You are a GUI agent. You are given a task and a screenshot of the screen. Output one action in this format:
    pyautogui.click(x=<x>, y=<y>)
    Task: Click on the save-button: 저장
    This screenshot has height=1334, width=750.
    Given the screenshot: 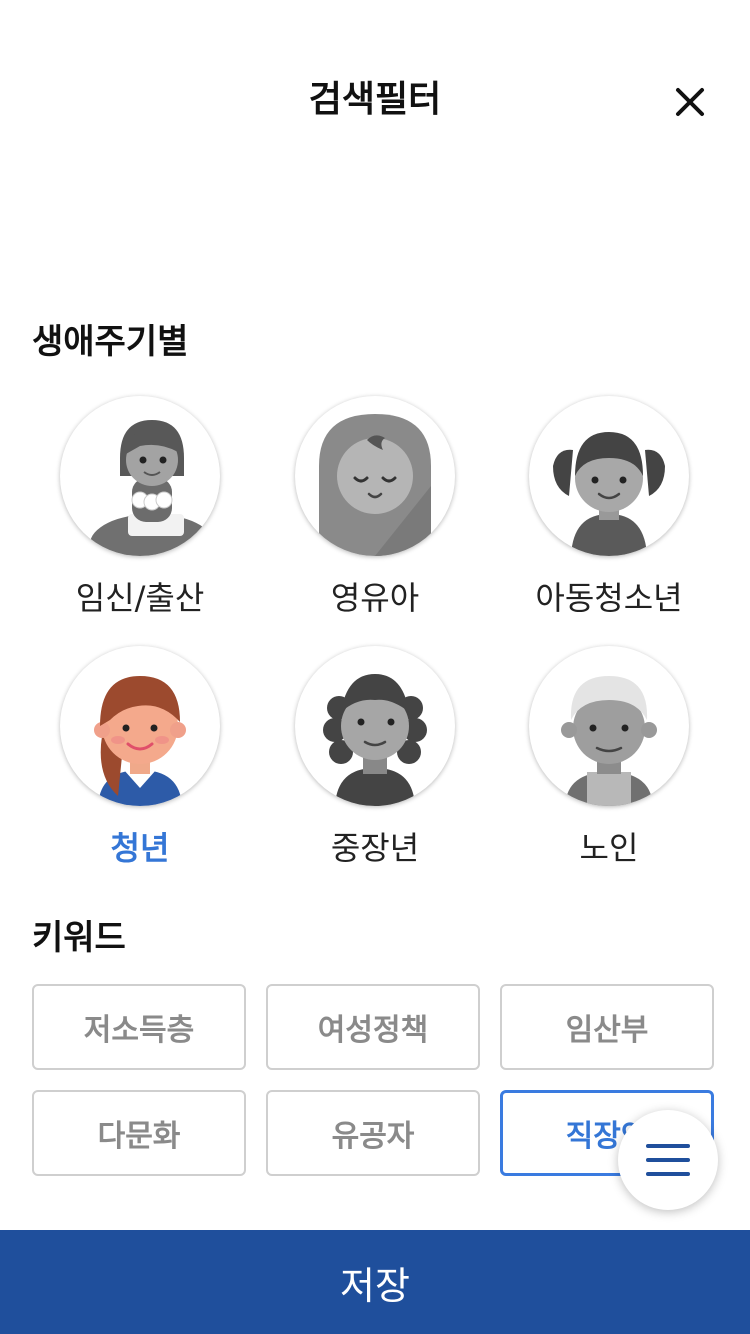 What is the action you would take?
    pyautogui.click(x=375, y=1282)
    